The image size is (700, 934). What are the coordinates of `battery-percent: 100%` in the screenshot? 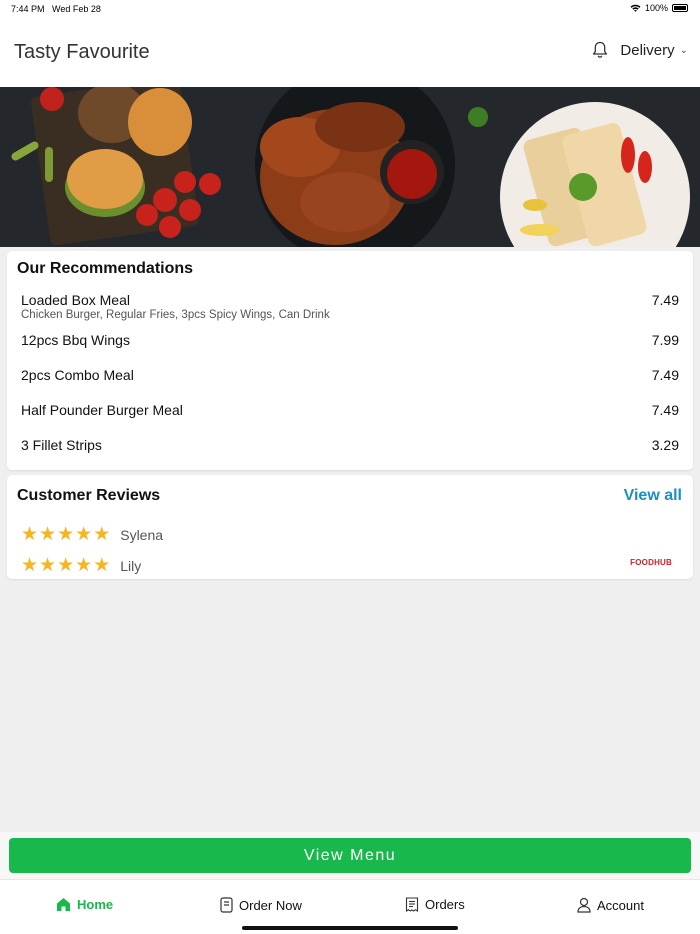 It's located at (656, 8).